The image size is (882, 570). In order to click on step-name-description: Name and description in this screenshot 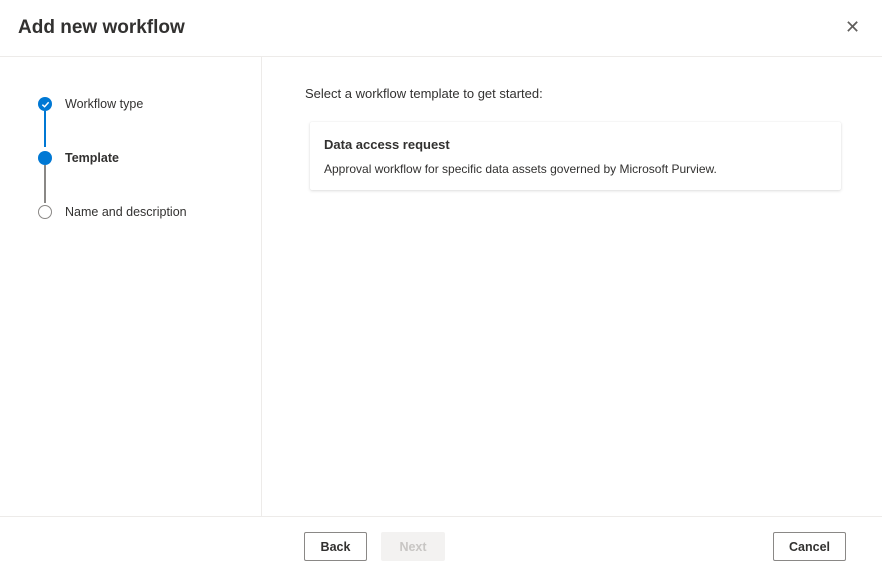, I will do `click(112, 212)`.